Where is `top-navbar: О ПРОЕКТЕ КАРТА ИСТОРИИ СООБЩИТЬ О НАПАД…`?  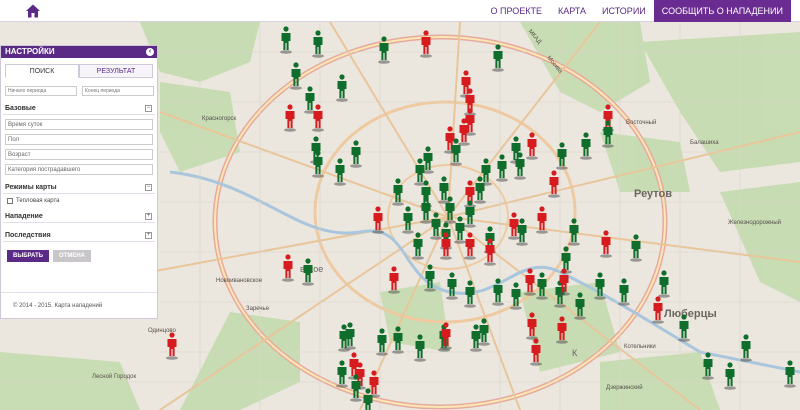
top-navbar: О ПРОЕКТЕ КАРТА ИСТОРИИ СООБЩИТЬ О НАПАД… is located at coordinates (400, 11).